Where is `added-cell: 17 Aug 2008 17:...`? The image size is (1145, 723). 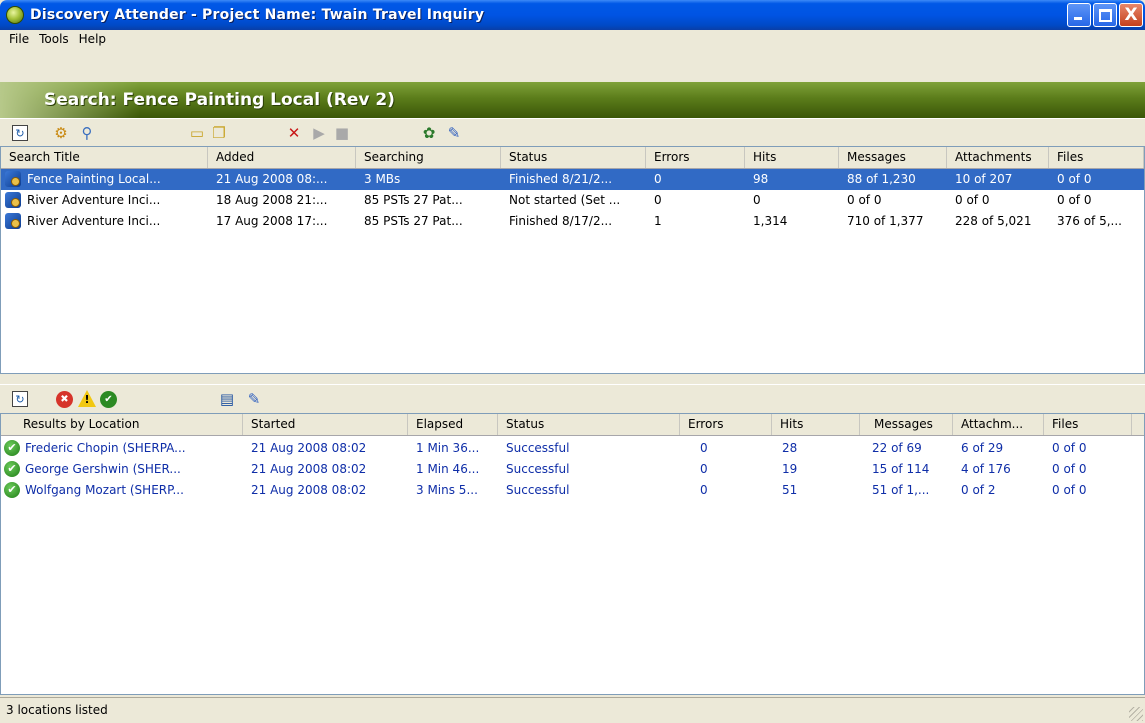
added-cell: 17 Aug 2008 17:... is located at coordinates (272, 221).